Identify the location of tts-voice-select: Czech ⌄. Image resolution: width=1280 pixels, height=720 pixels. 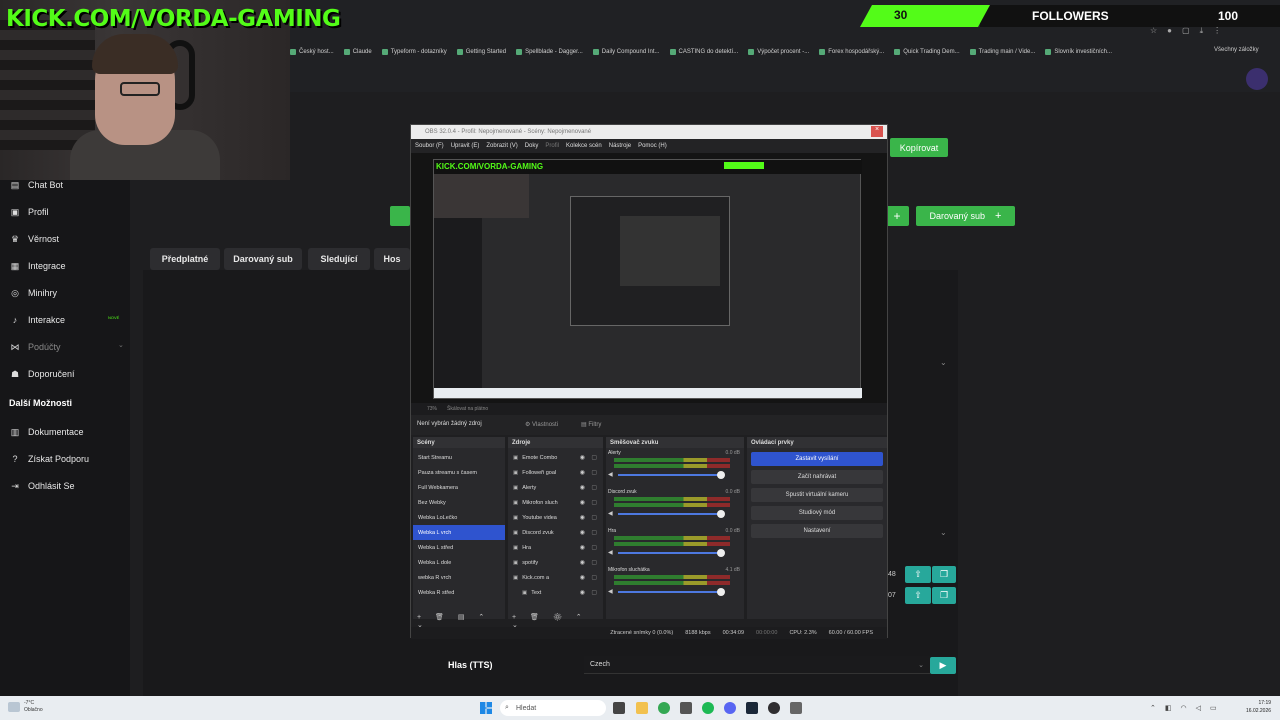
(757, 665).